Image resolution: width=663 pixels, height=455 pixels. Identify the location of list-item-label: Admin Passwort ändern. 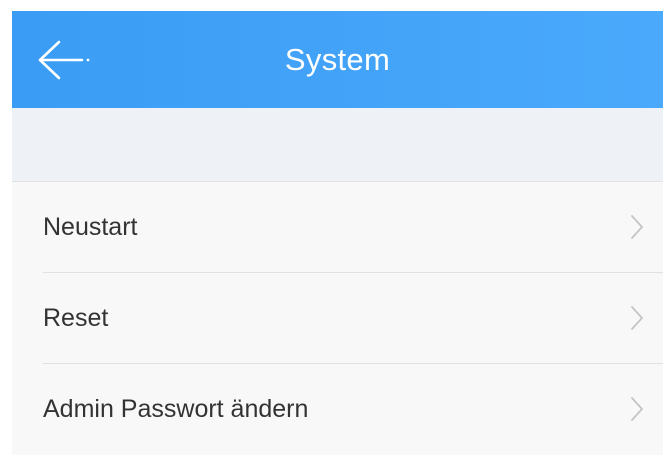
(176, 409).